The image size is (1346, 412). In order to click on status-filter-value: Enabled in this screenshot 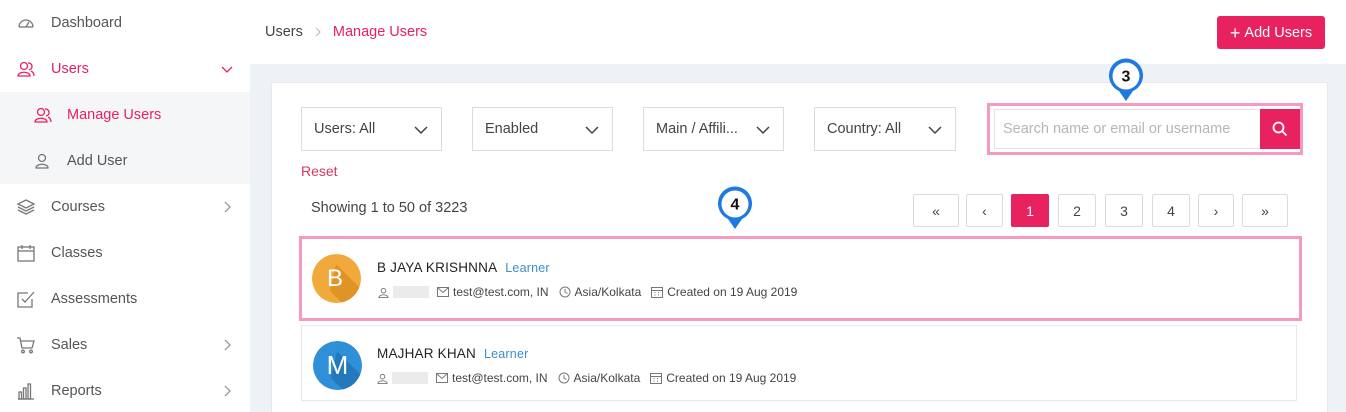, I will do `click(512, 129)`.